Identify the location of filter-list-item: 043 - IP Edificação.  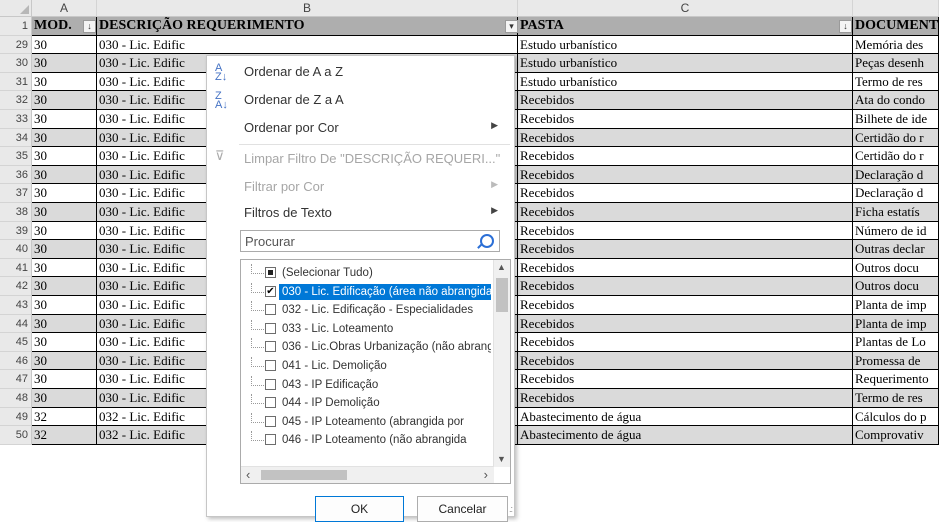
(366, 384).